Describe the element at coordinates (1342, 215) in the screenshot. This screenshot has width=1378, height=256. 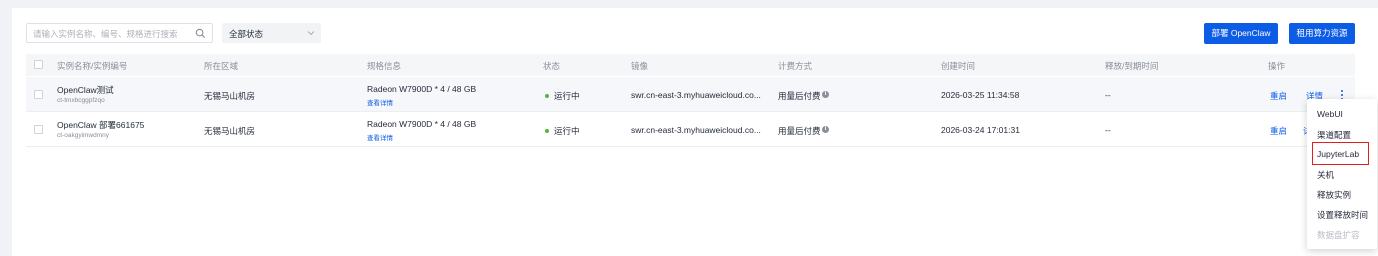
I see `menu-item-set-release-time: 设置释放时间` at that location.